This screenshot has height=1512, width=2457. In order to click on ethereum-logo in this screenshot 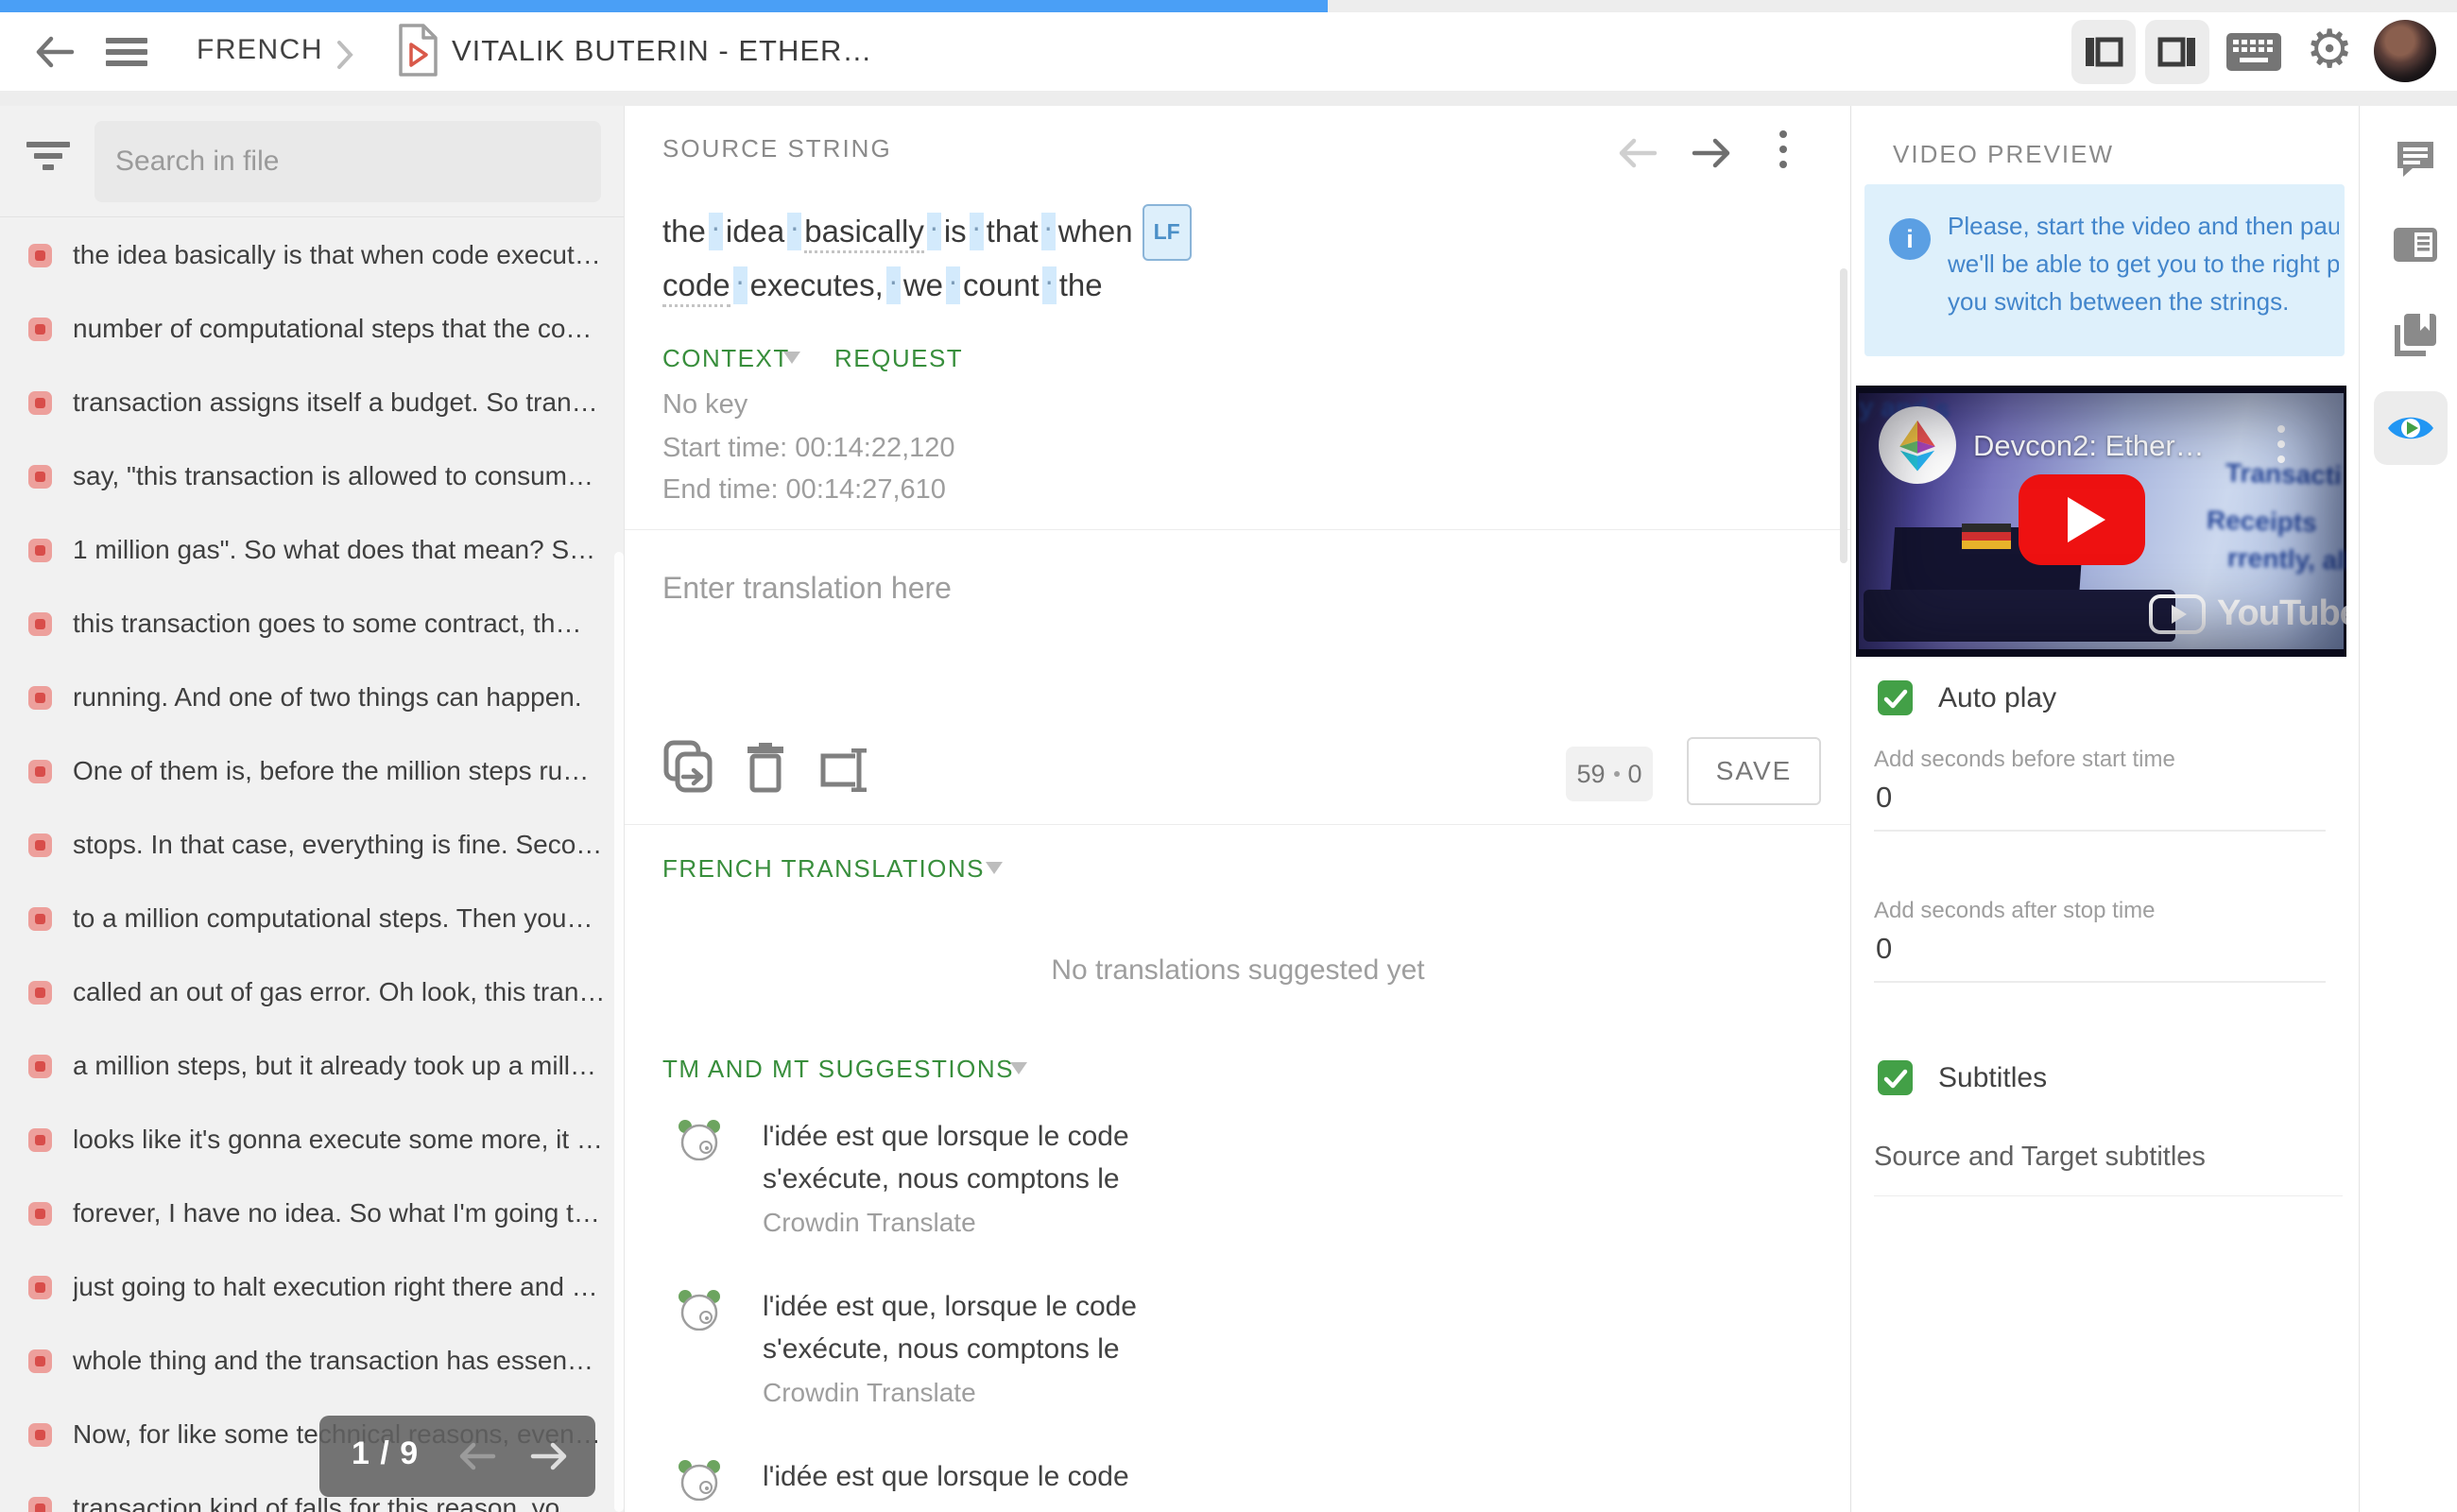, I will do `click(1917, 445)`.